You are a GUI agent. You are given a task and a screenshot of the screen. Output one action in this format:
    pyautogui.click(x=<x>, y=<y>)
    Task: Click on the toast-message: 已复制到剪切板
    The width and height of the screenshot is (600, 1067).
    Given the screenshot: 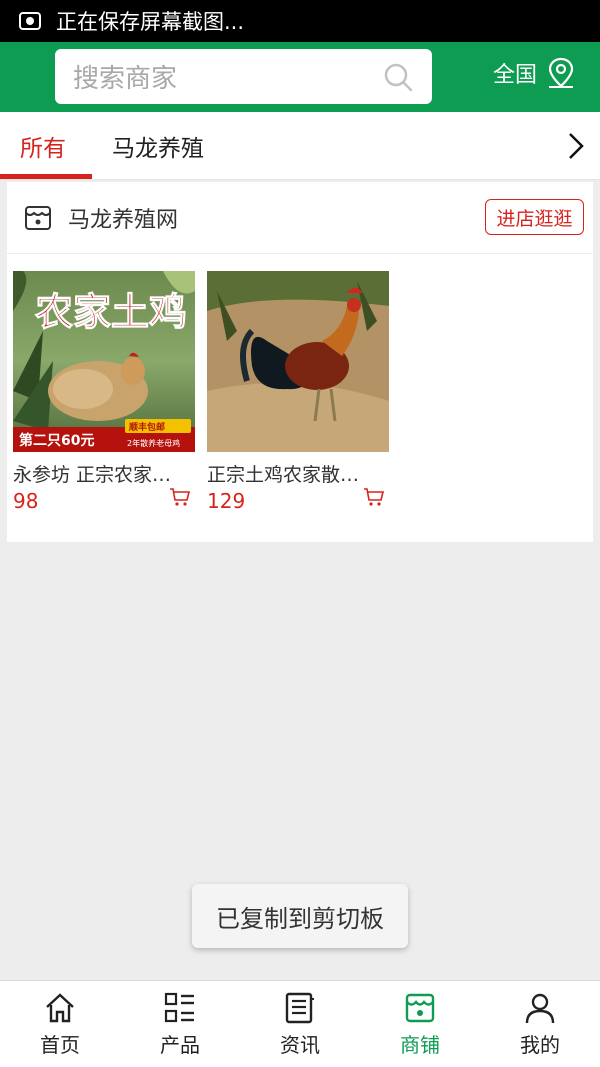 What is the action you would take?
    pyautogui.click(x=300, y=916)
    